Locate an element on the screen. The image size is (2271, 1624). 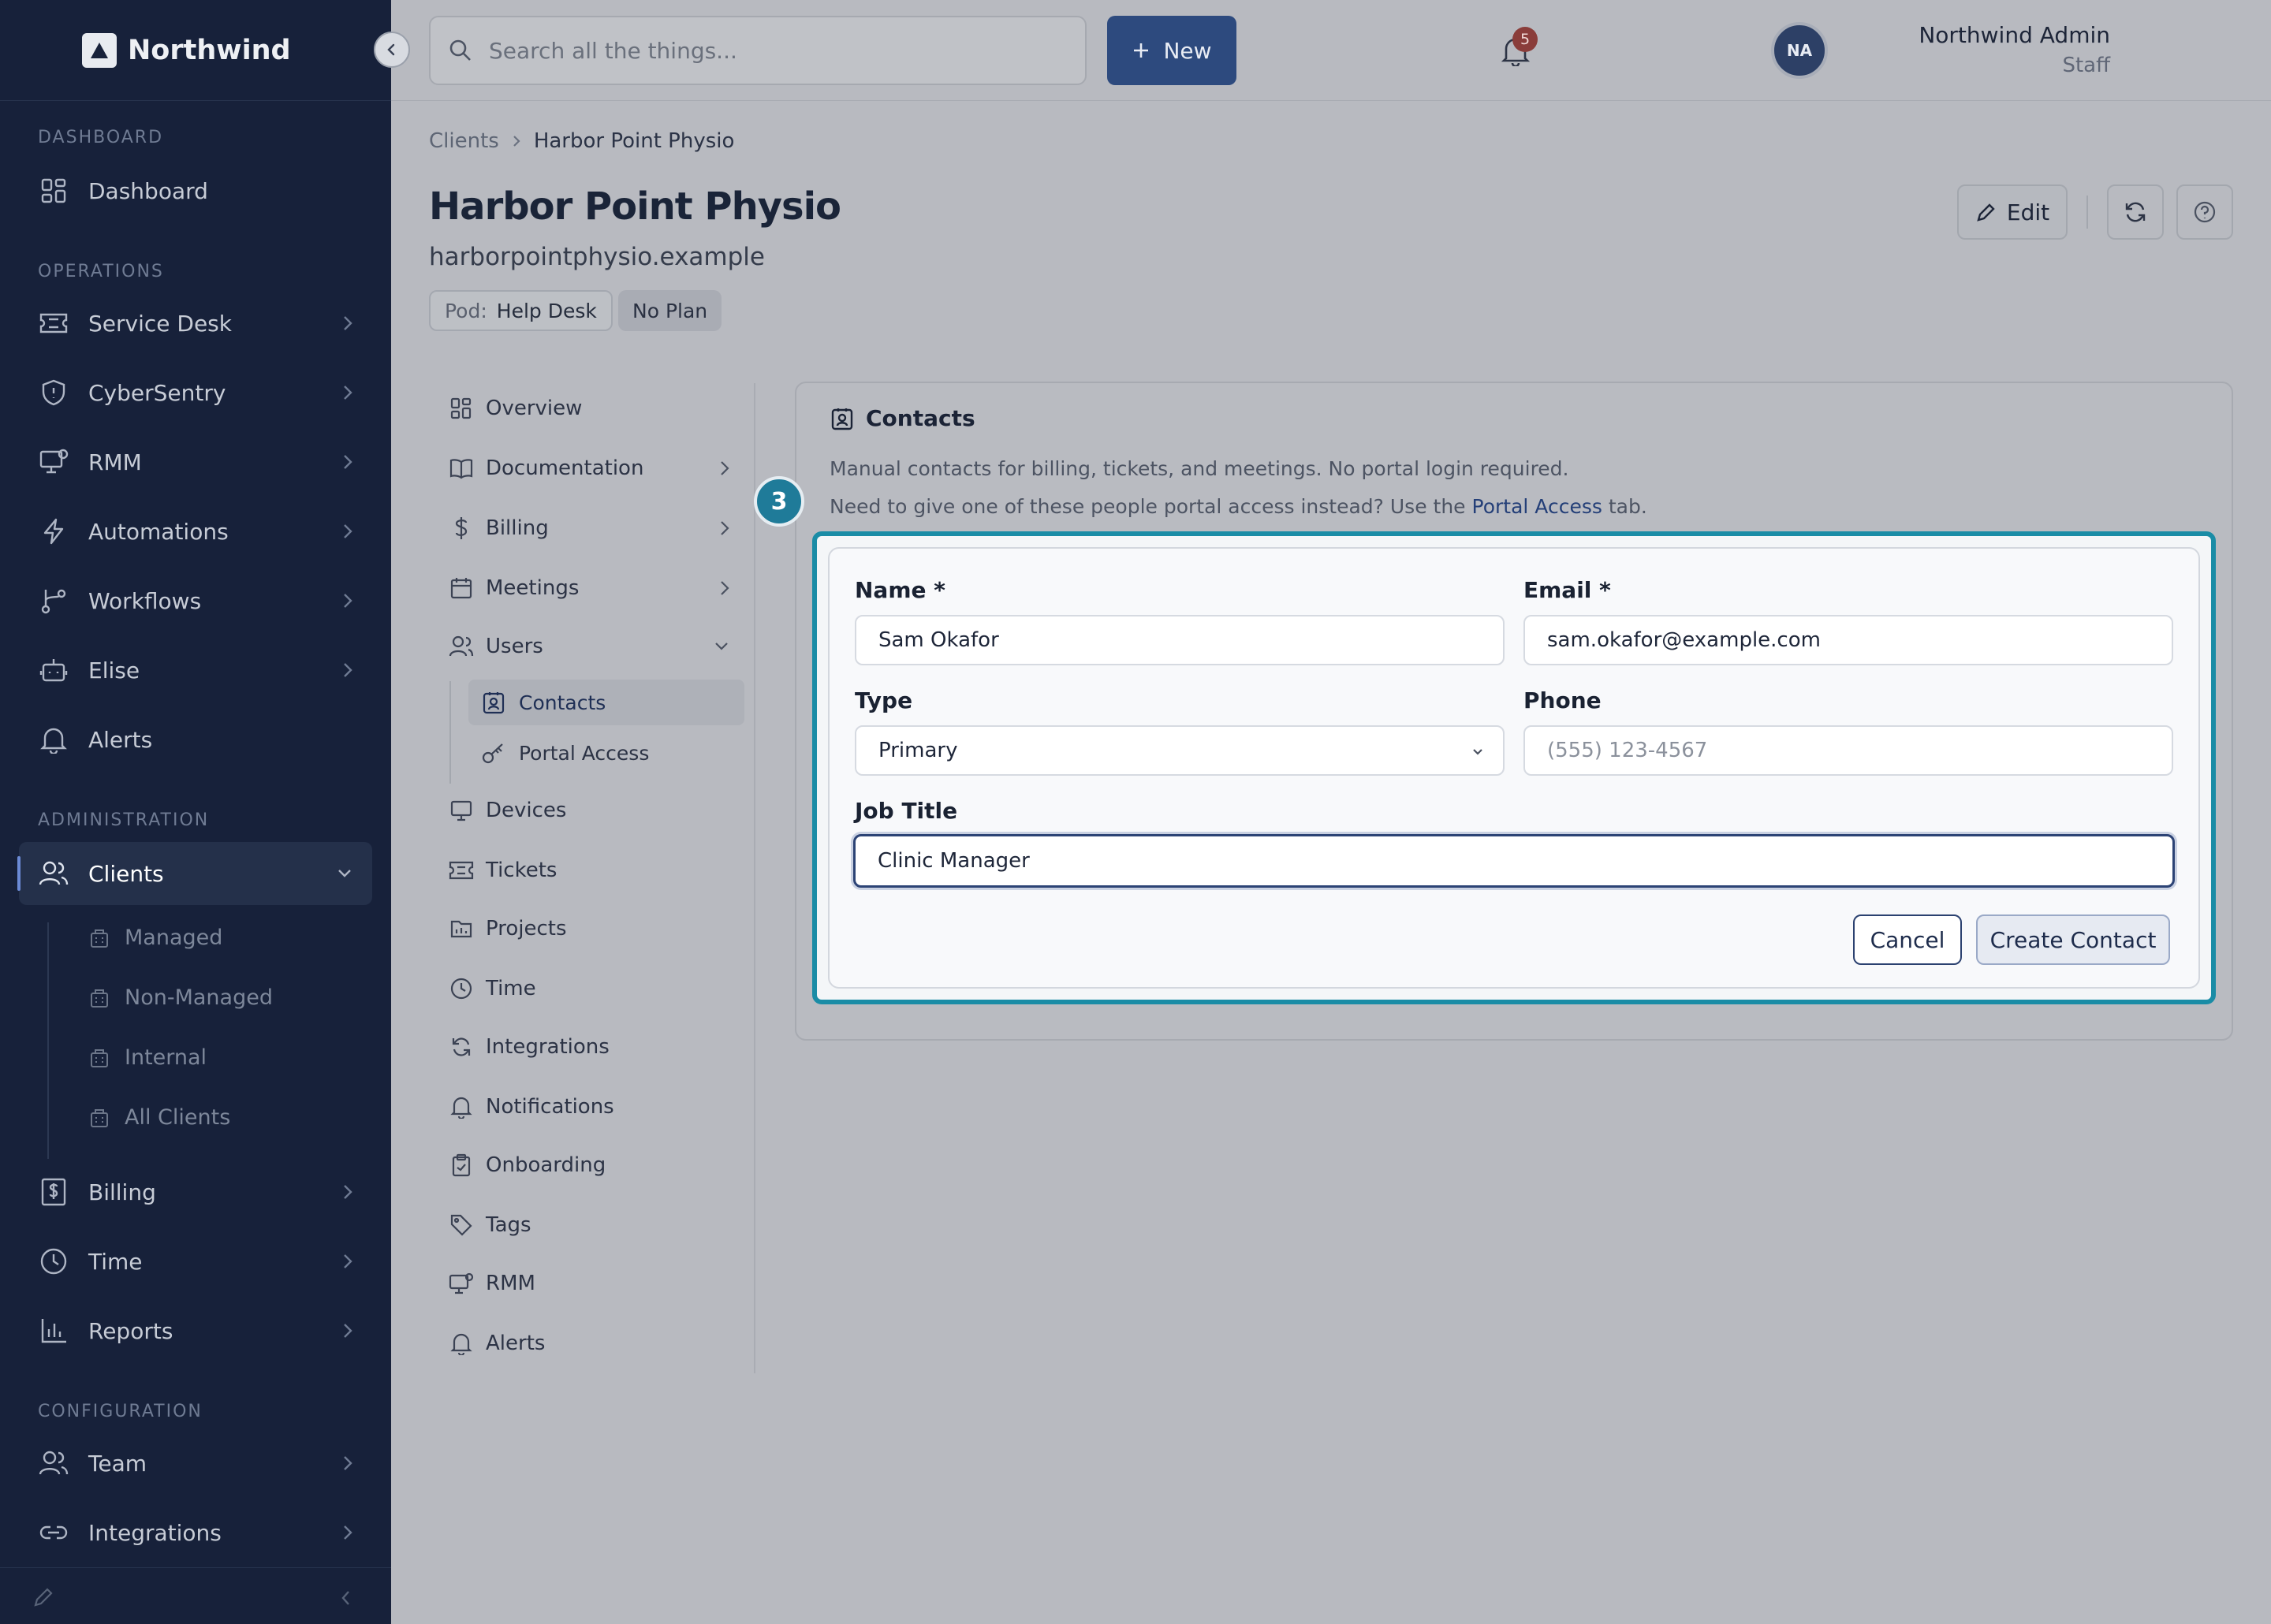
sidebar-subitem-all-clients: All Clients is located at coordinates (159, 1117).